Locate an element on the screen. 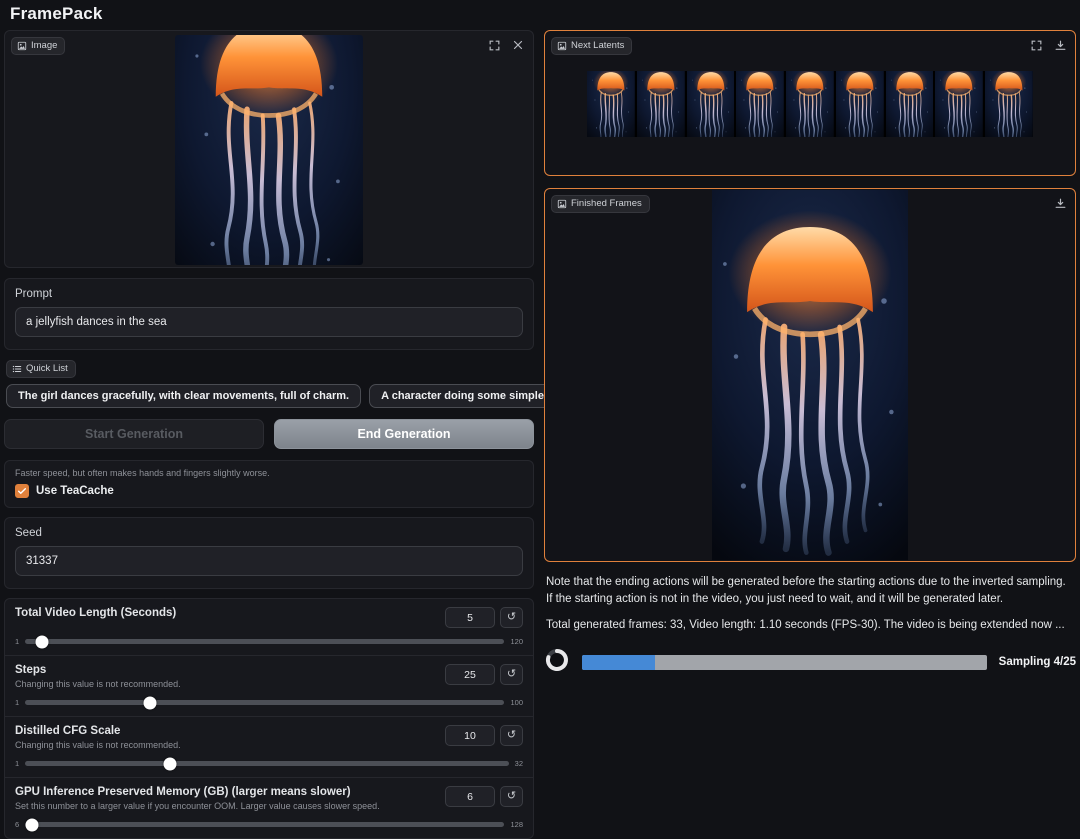 Image resolution: width=1080 pixels, height=839 pixels. image-upload-panel: Image is located at coordinates (269, 149).